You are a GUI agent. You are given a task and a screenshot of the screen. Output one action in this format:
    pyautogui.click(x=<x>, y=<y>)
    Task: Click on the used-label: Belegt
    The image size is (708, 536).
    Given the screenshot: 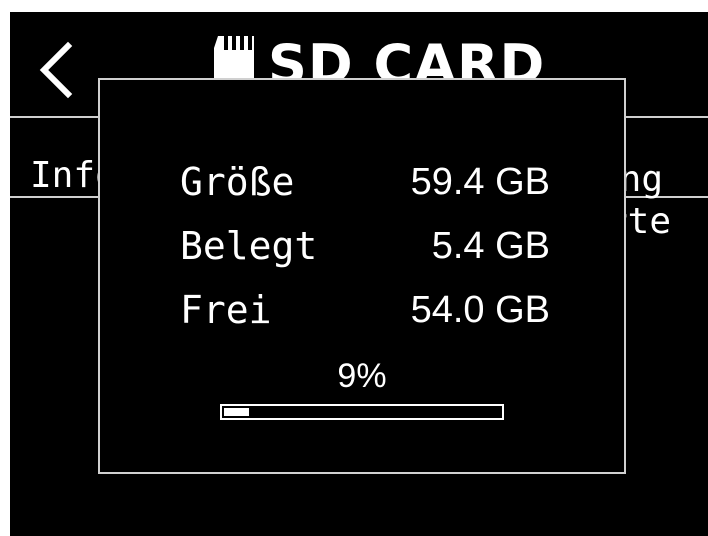 What is the action you would take?
    pyautogui.click(x=249, y=246)
    